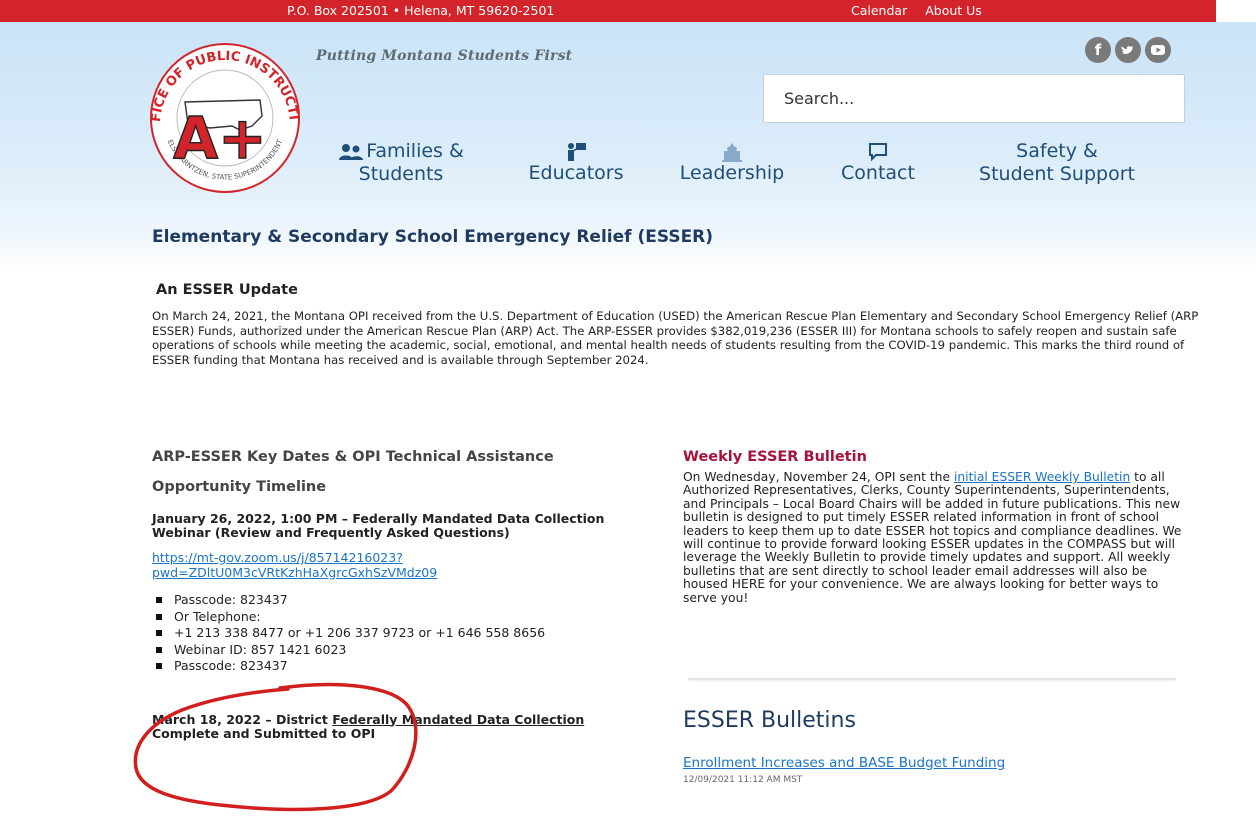 The width and height of the screenshot is (1256, 821). What do you see at coordinates (953, 10) in the screenshot?
I see `about-us-link: About Us` at bounding box center [953, 10].